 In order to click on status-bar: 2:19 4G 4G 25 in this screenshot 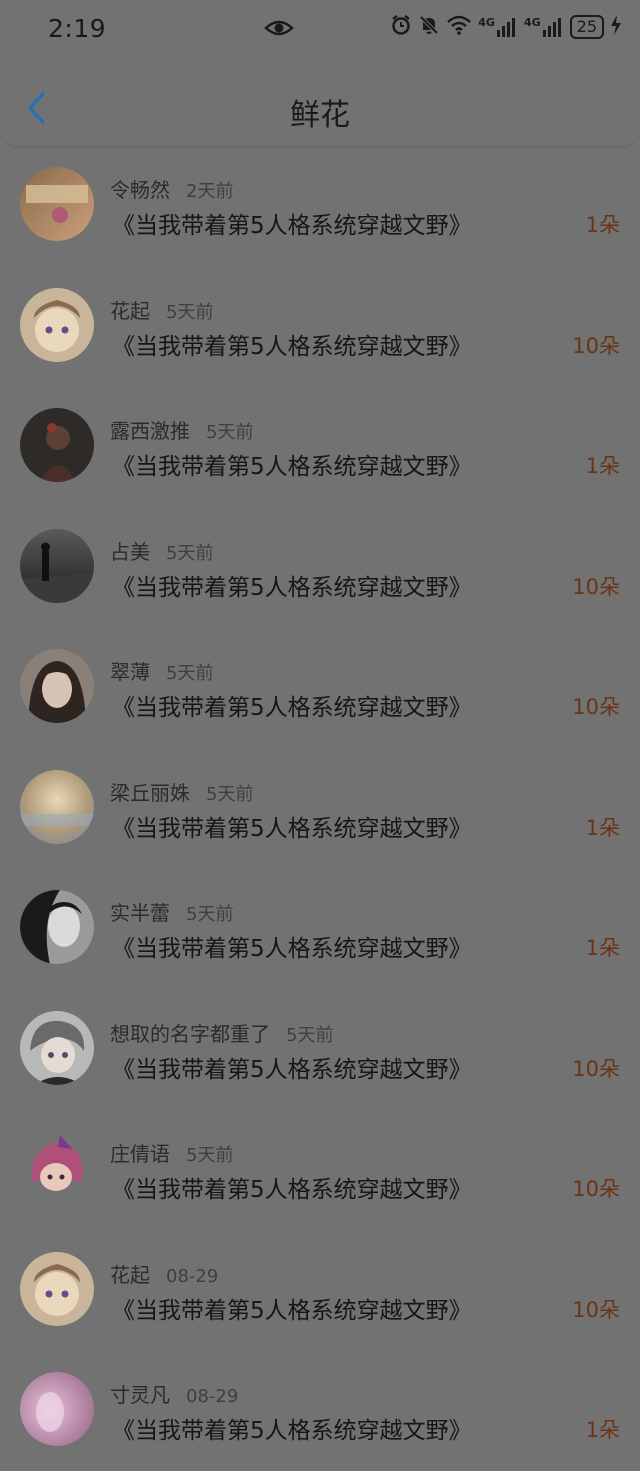, I will do `click(320, 31)`.